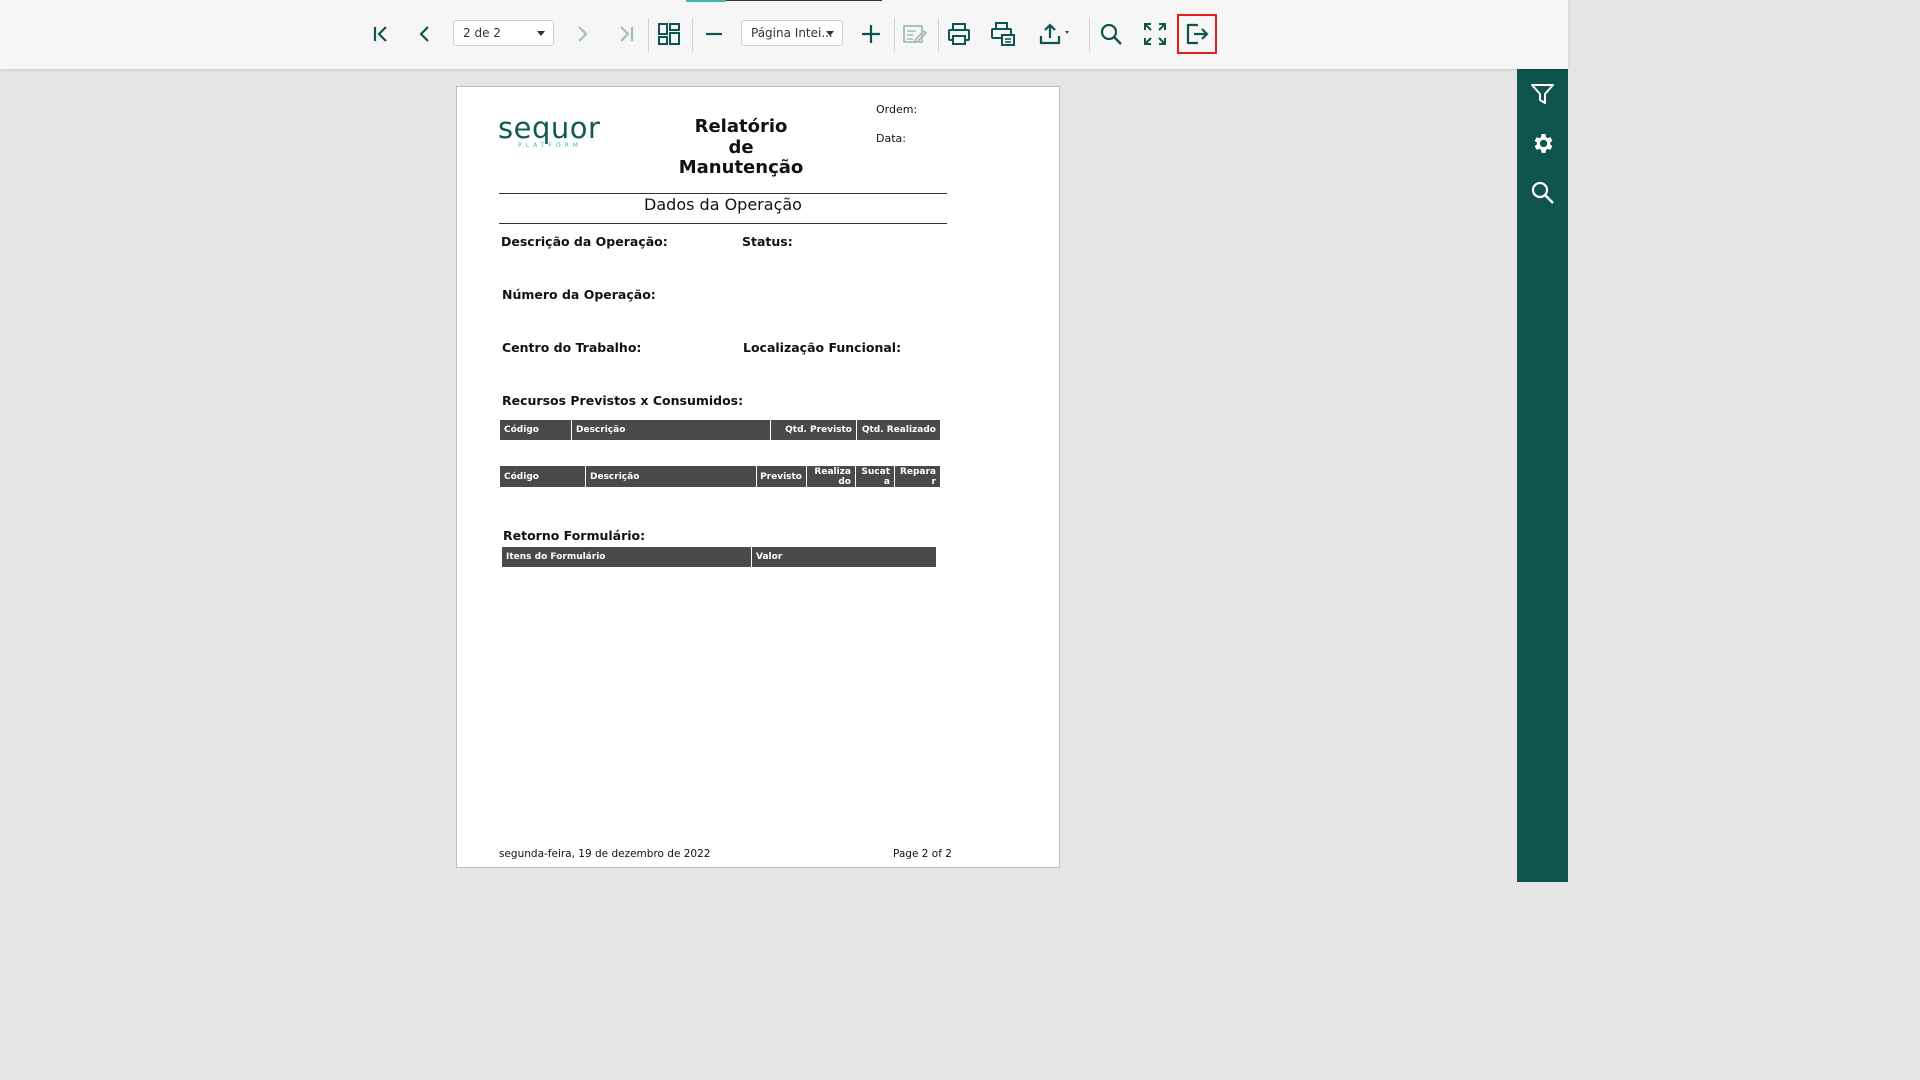 Image resolution: width=1920 pixels, height=1080 pixels. I want to click on report-title-line: Manutenção, so click(741, 167).